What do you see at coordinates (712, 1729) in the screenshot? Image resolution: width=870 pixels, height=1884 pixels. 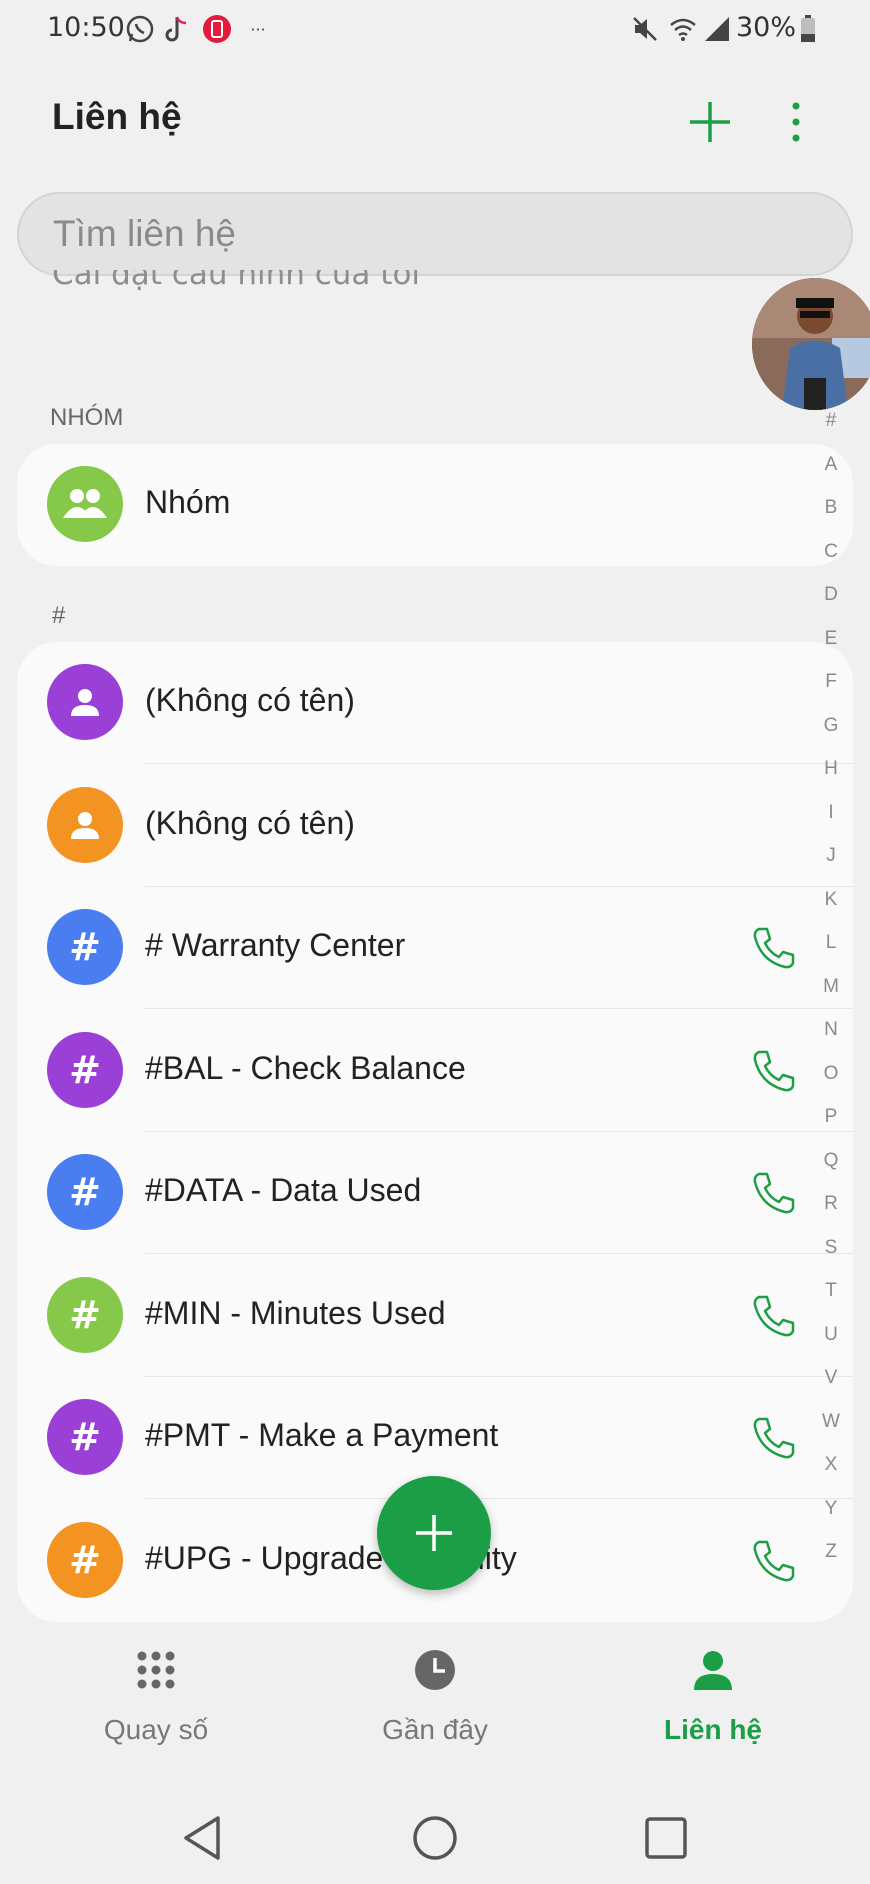 I see `tab-contacts-label: Liên hệ` at bounding box center [712, 1729].